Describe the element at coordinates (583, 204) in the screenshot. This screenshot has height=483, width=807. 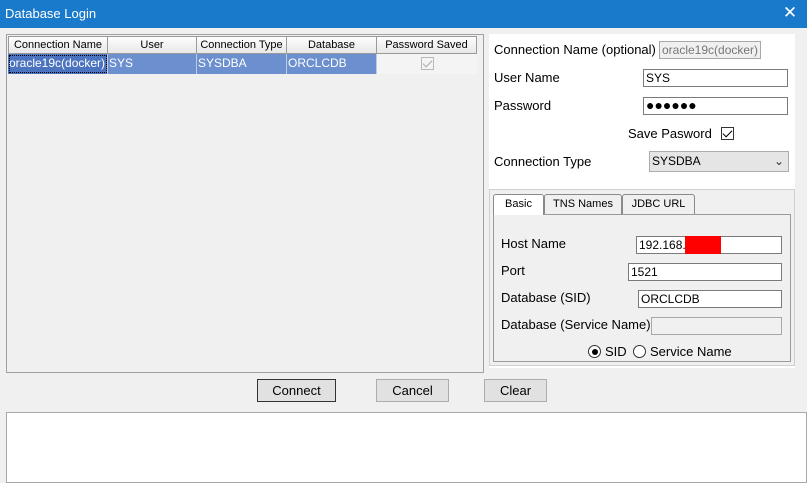
I see `tab-tns-names: TNS Names` at that location.